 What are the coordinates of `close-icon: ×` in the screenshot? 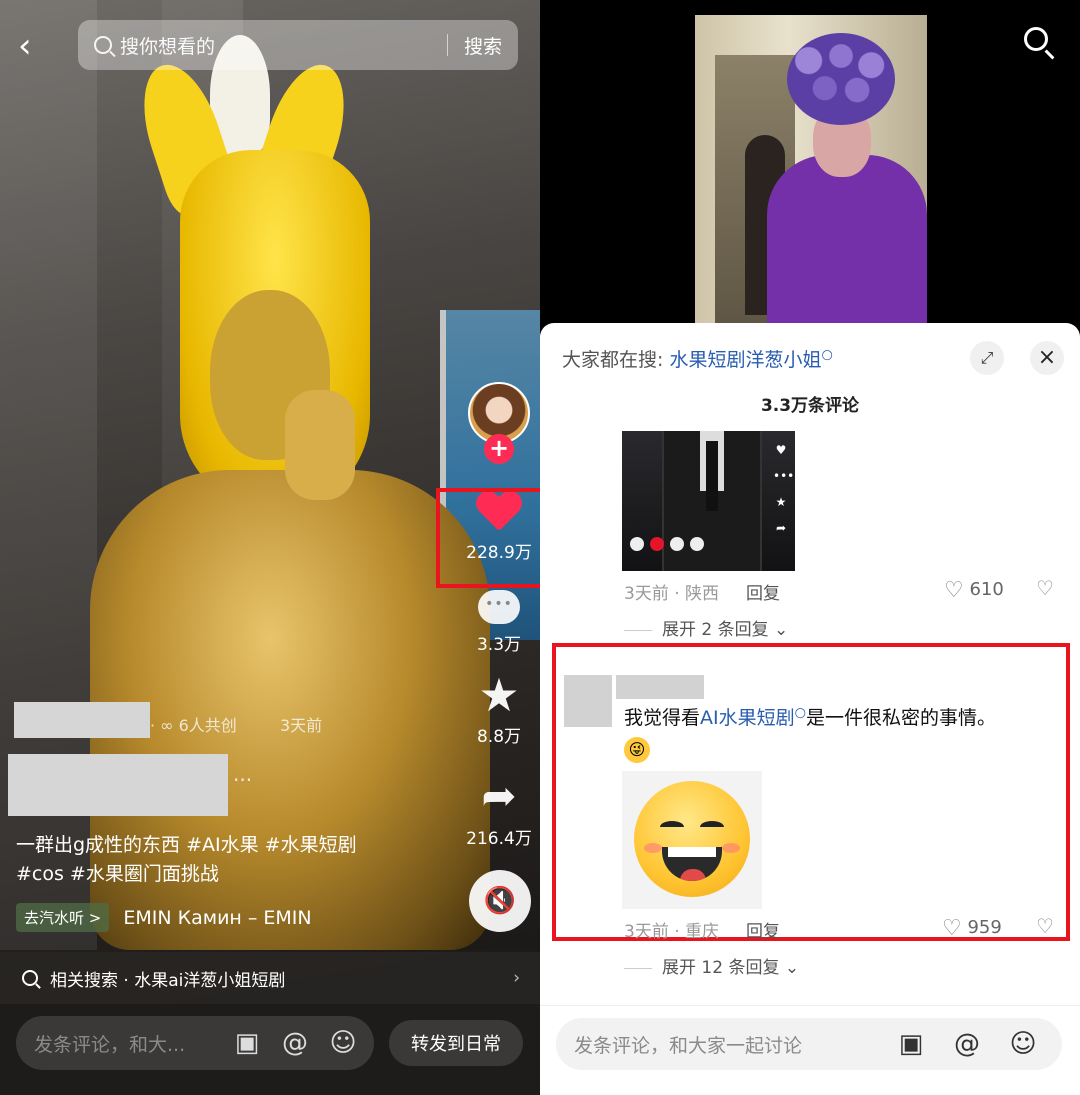 It's located at (1047, 358).